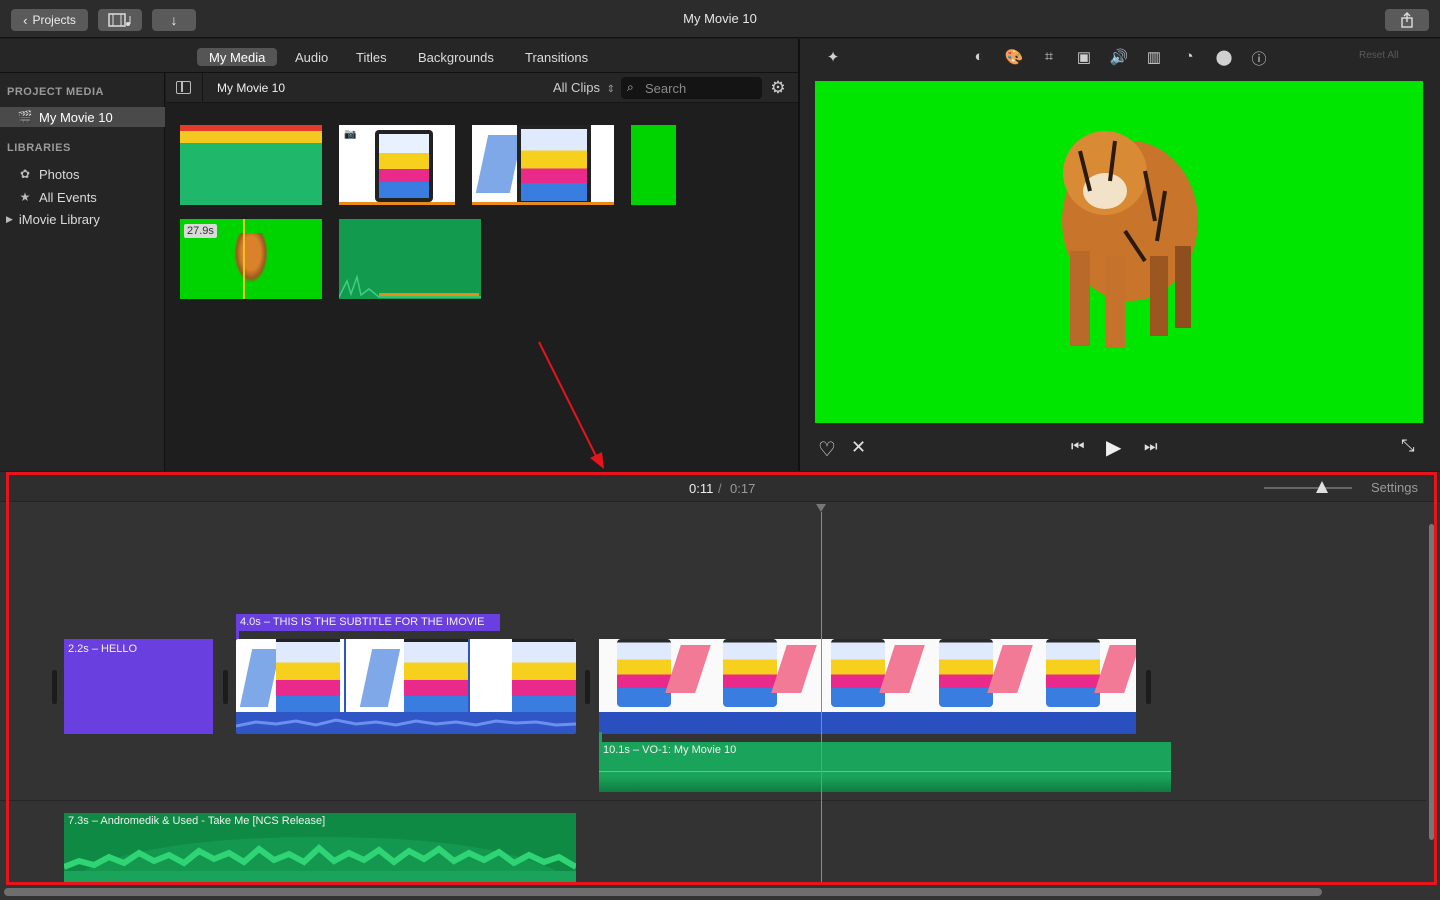 The image size is (1440, 900). I want to click on play-icon: ▶, so click(1113, 447).